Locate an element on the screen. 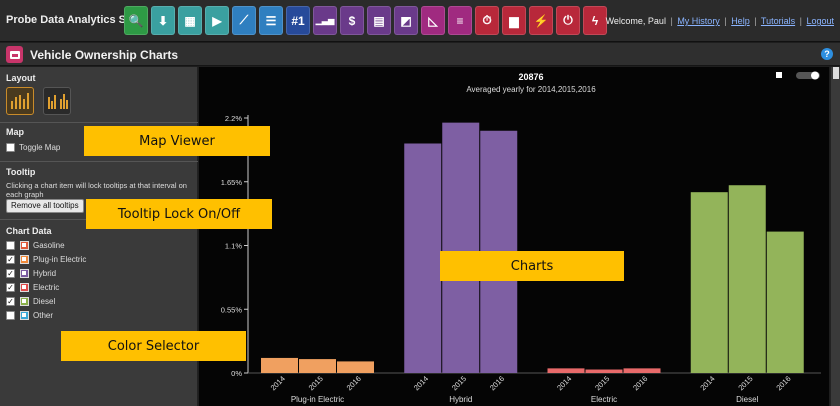 The image size is (840, 406). color-swatch-electric is located at coordinates (24, 287).